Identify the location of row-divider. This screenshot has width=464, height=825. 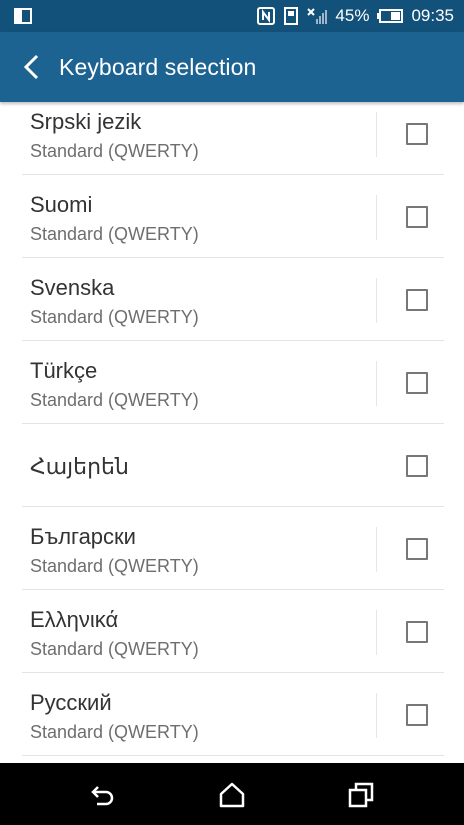
(233, 755).